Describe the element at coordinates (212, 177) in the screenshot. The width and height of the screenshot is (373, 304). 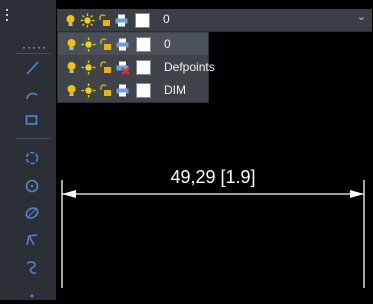
I see `dimension-text: 49,29 [1.9]` at that location.